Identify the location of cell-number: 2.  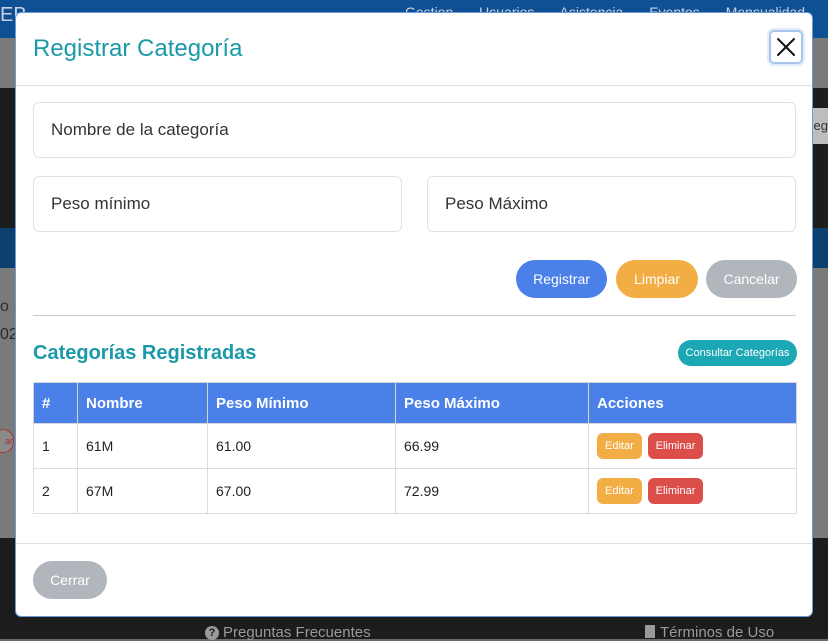
(55, 491).